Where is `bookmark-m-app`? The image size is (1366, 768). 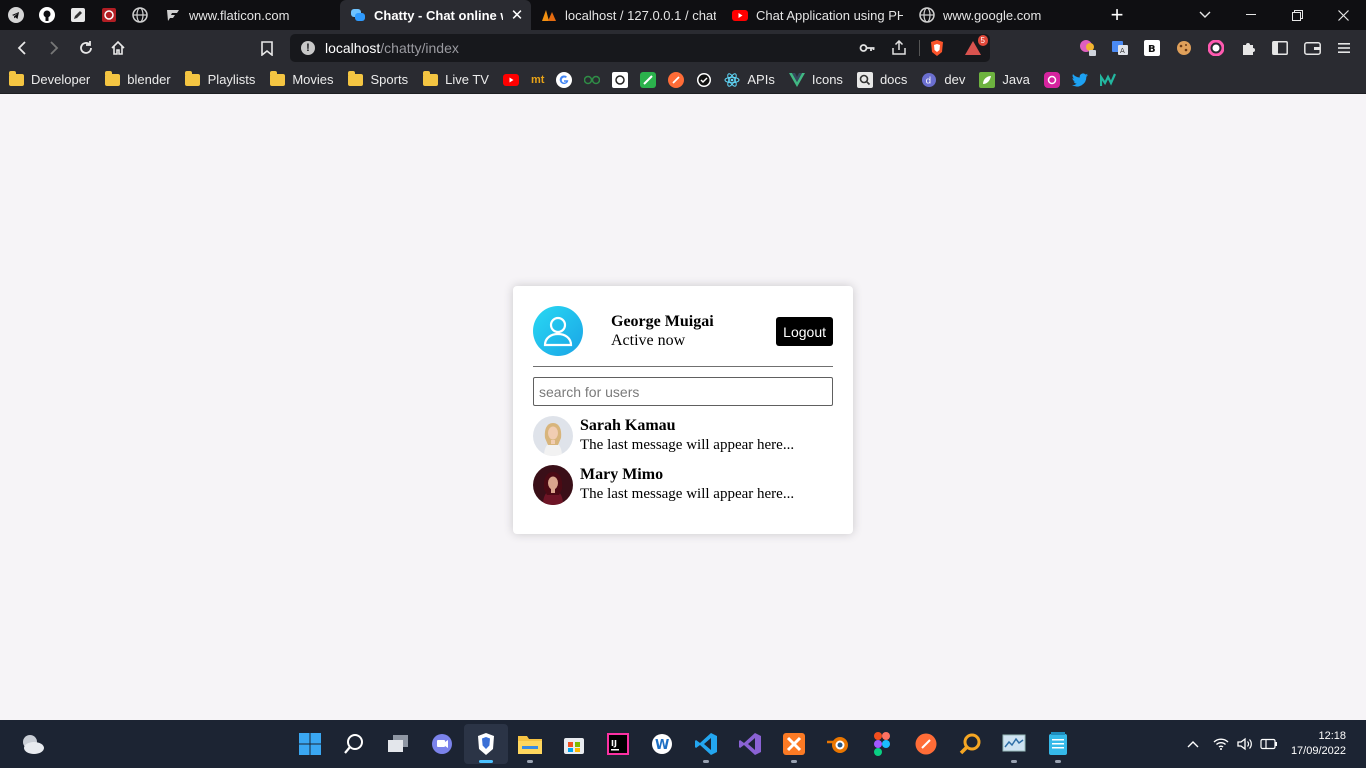 bookmark-m-app is located at coordinates (1107, 80).